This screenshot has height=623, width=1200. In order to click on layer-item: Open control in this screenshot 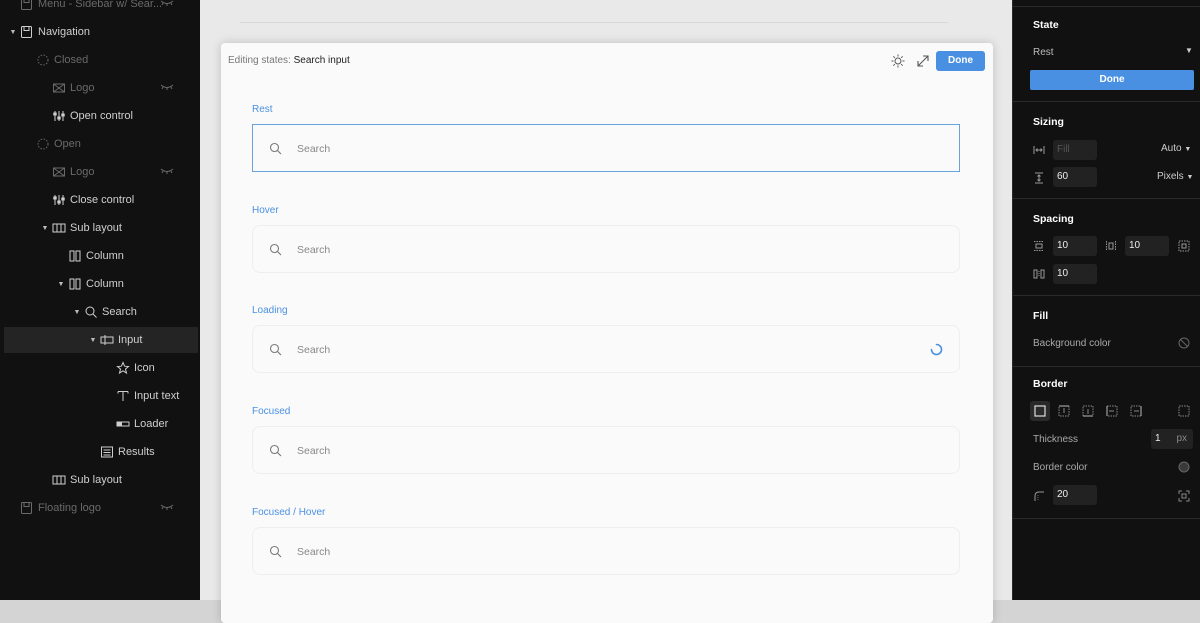, I will do `click(99, 116)`.